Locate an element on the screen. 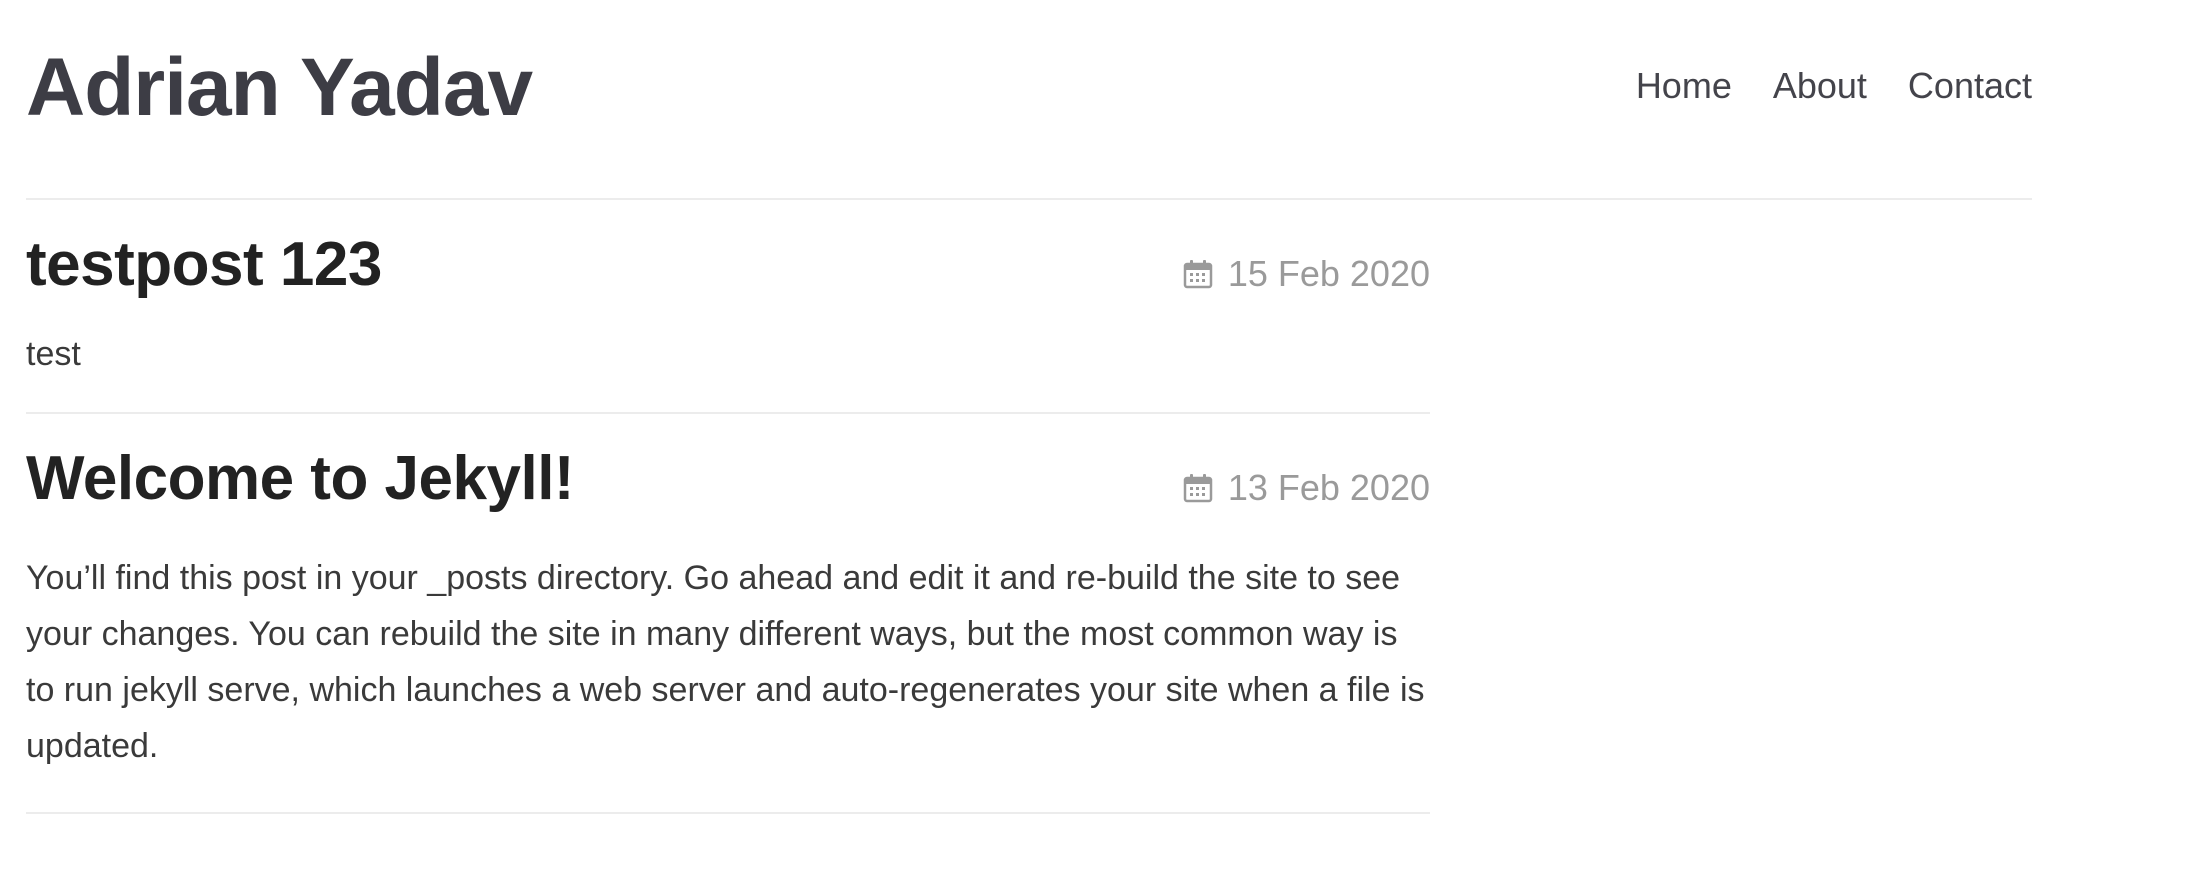  post-date-text: 15 Feb 2020 is located at coordinates (1328, 273).